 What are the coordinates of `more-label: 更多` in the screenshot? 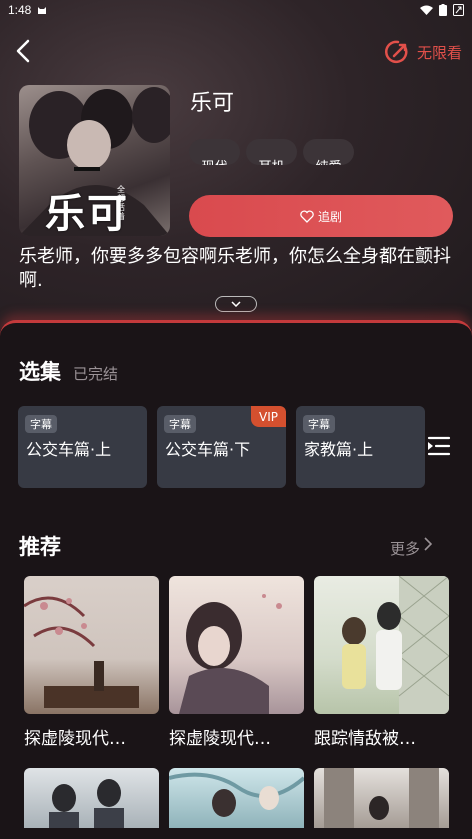 It's located at (405, 549).